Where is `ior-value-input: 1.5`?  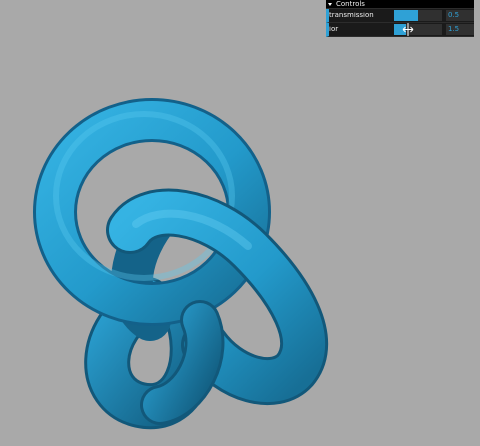
ior-value-input: 1.5 is located at coordinates (460, 29).